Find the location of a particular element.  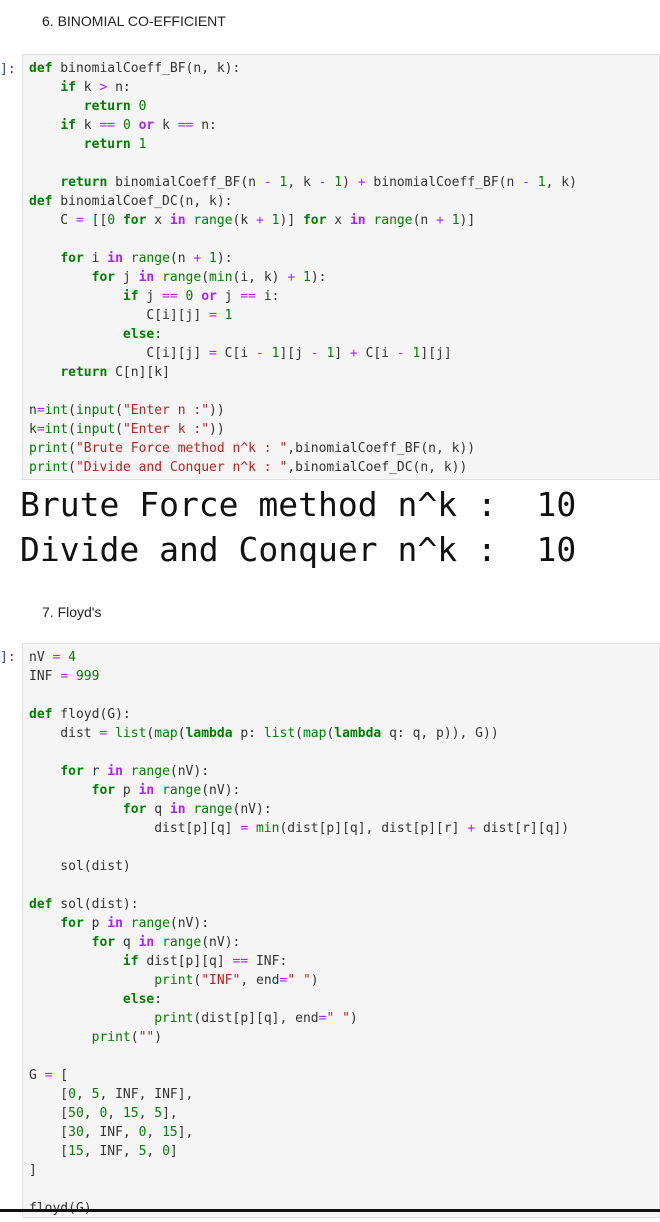

code-token: for is located at coordinates (103, 277).